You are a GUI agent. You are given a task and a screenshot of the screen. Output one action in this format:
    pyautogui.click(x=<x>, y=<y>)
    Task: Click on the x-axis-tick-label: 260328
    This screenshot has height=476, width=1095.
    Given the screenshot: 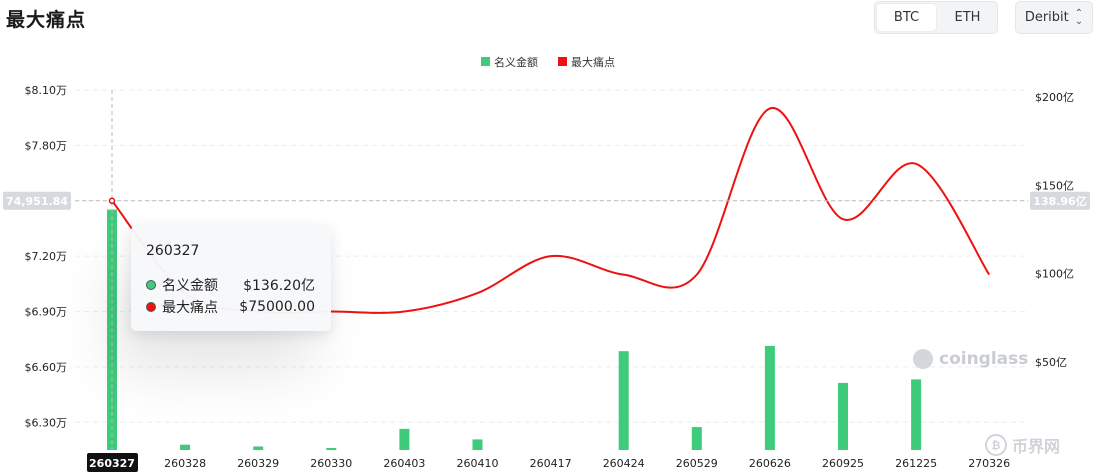 What is the action you would take?
    pyautogui.click(x=185, y=463)
    